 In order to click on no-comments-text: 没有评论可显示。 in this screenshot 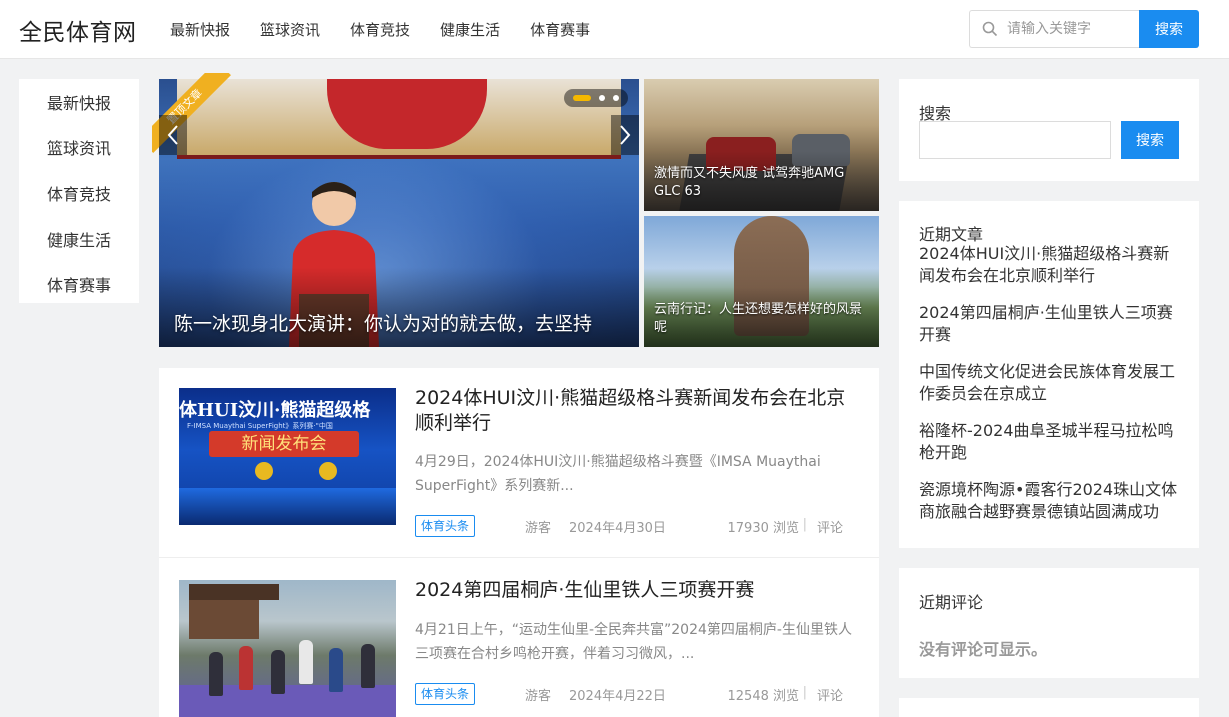, I will do `click(983, 649)`.